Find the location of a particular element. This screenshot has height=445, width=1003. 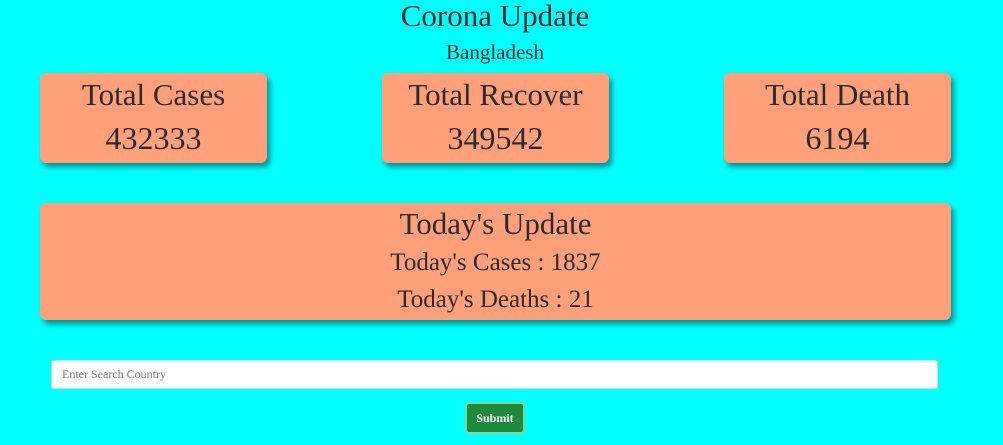

total-cases-label: Total Cases is located at coordinates (153, 94).